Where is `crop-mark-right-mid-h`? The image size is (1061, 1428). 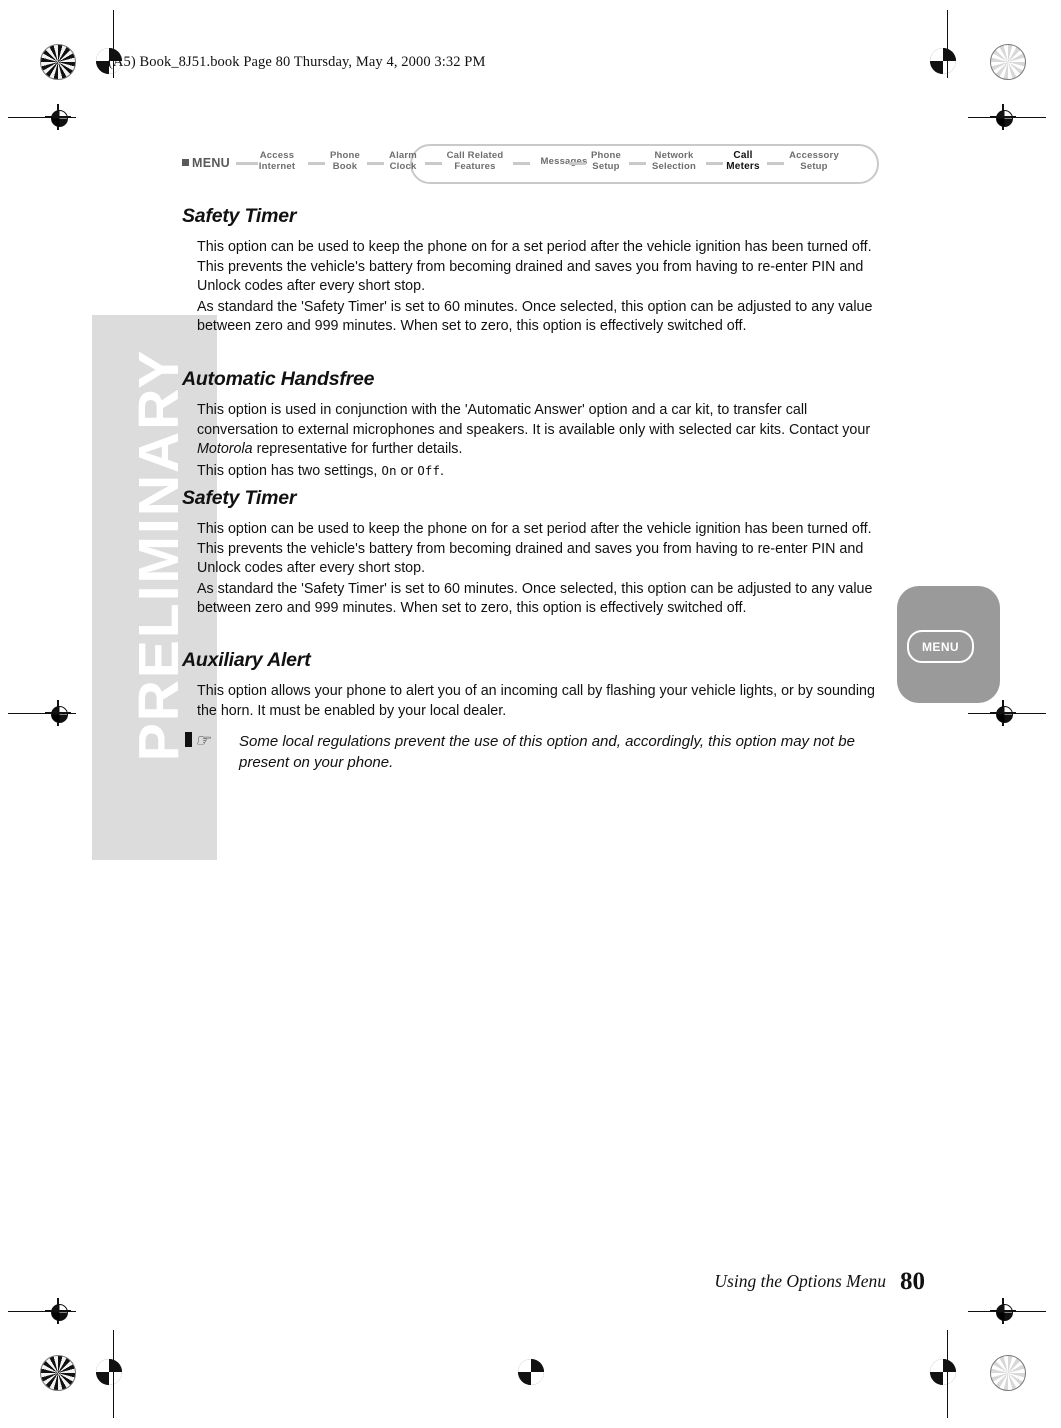 crop-mark-right-mid-h is located at coordinates (1007, 713).